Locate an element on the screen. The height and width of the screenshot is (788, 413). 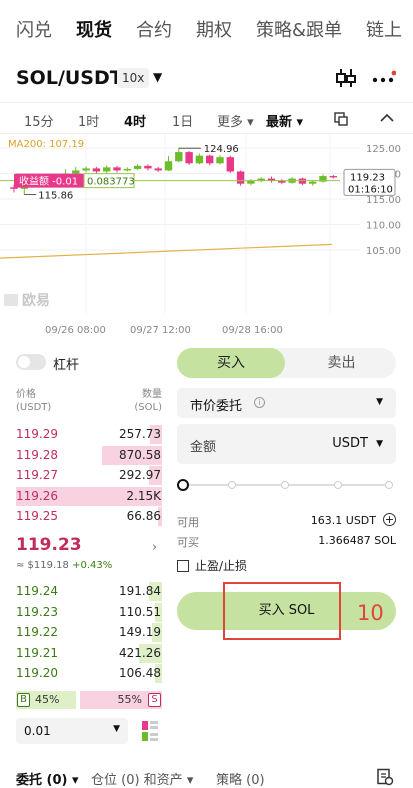
available-value: 163.1 USDT is located at coordinates (343, 520).